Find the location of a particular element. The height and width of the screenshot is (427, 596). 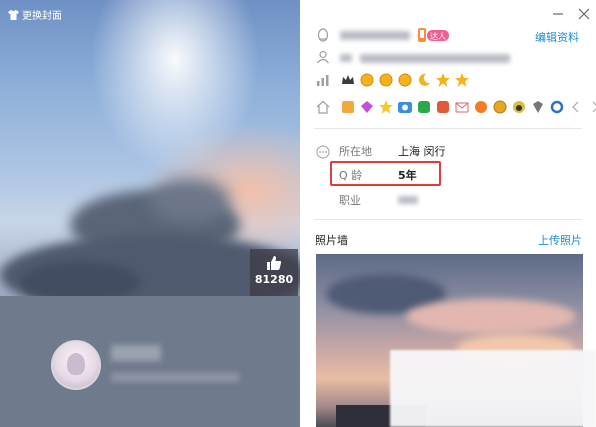

moon-icon is located at coordinates (424, 79).